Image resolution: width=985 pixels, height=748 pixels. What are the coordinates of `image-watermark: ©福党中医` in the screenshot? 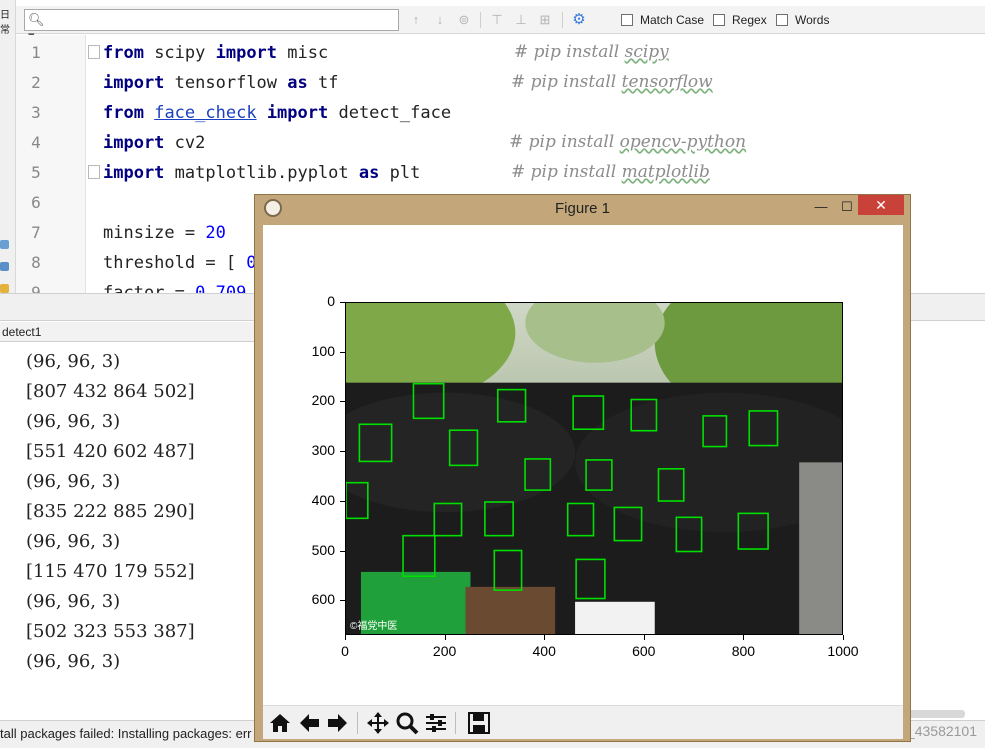 It's located at (374, 626).